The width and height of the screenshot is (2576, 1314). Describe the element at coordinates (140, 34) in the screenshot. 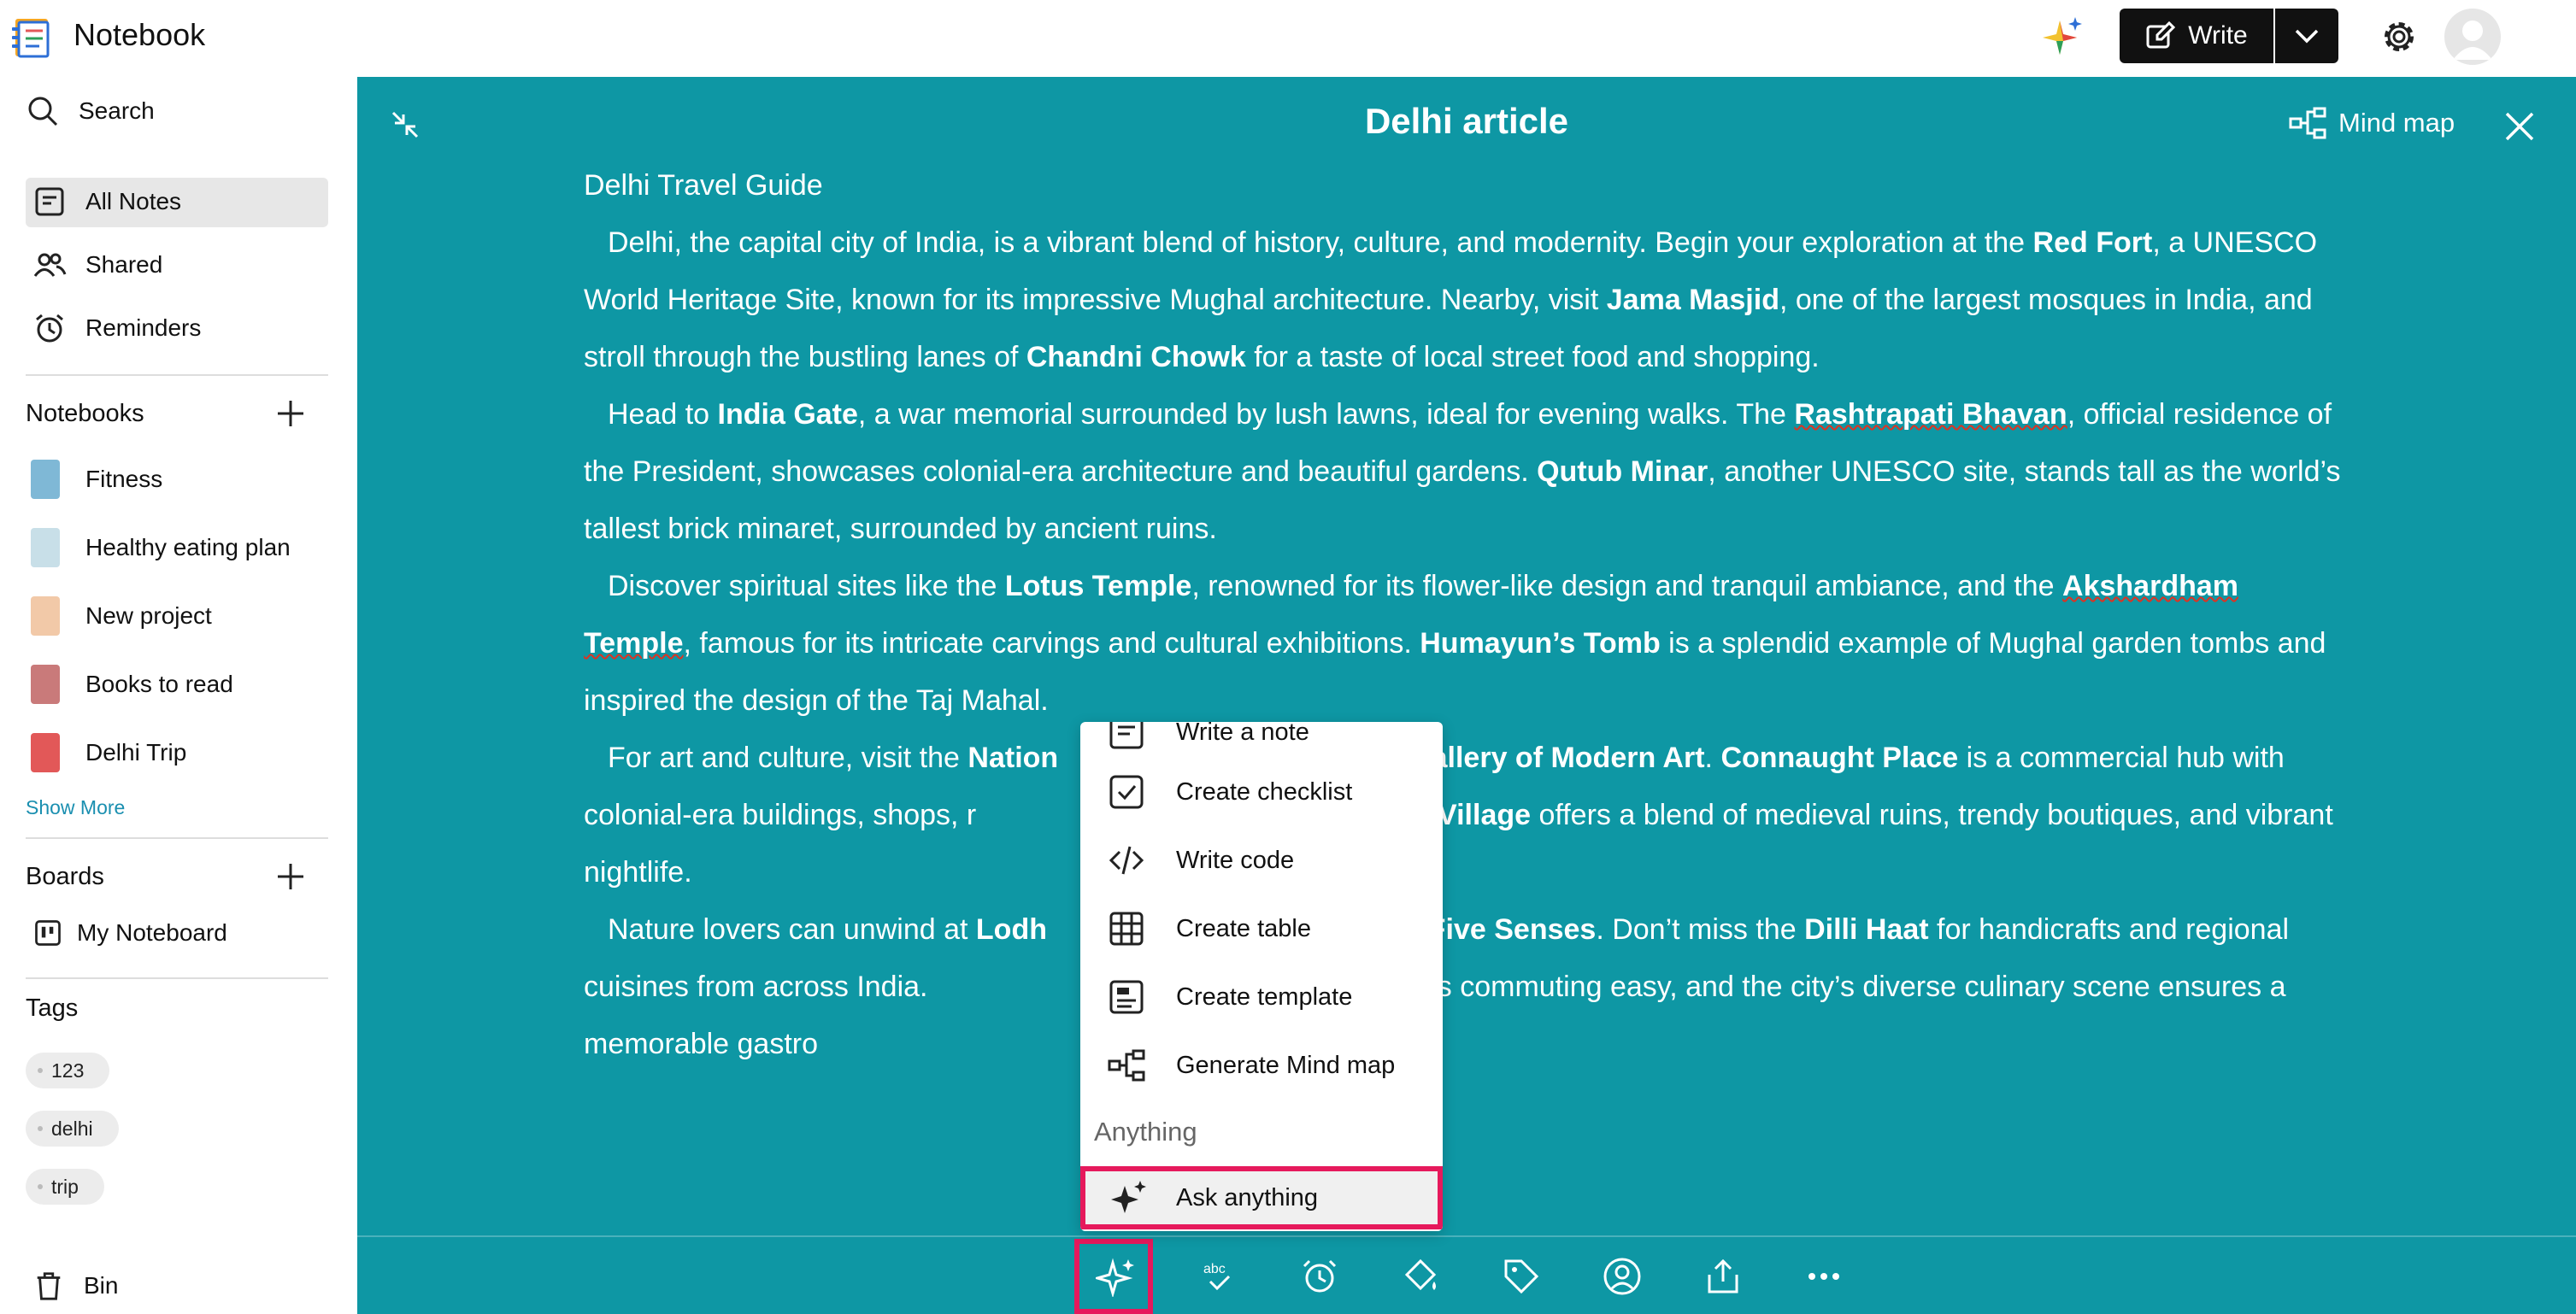

I see `app-title: Notebook` at that location.